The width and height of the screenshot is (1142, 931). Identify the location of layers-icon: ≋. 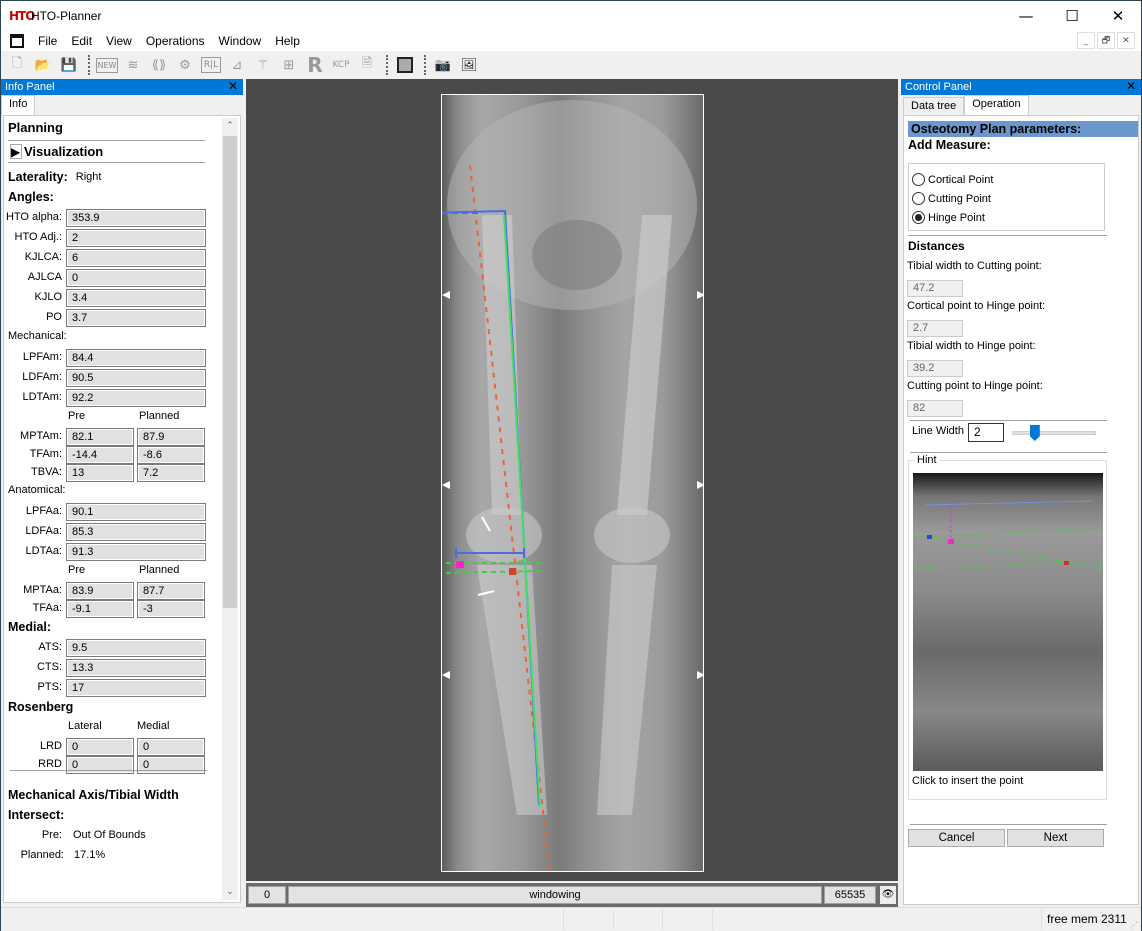
(133, 65).